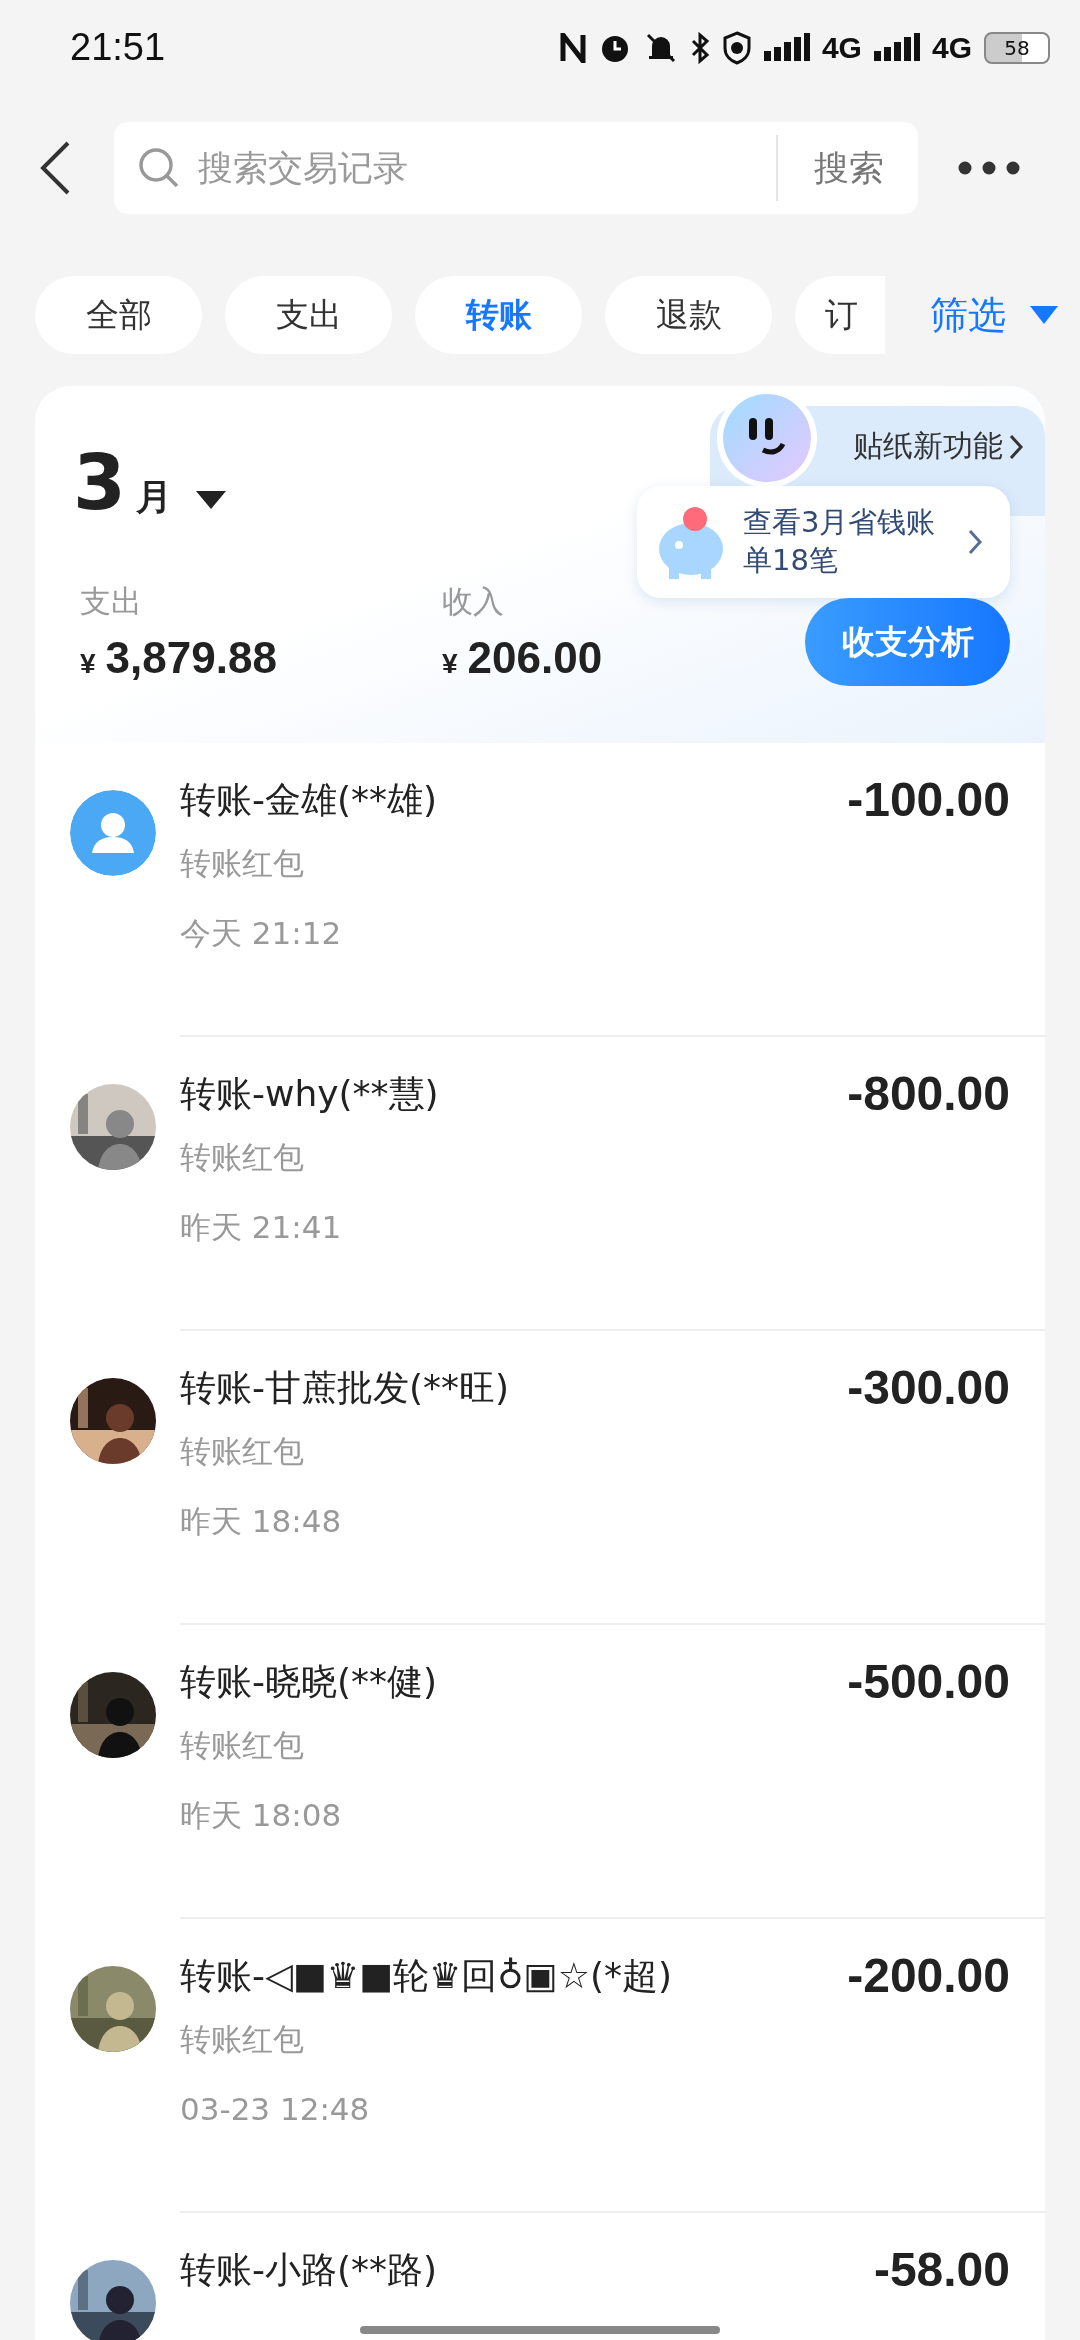 The height and width of the screenshot is (2340, 1080). Describe the element at coordinates (308, 315) in the screenshot. I see `filter-tab: 支出` at that location.